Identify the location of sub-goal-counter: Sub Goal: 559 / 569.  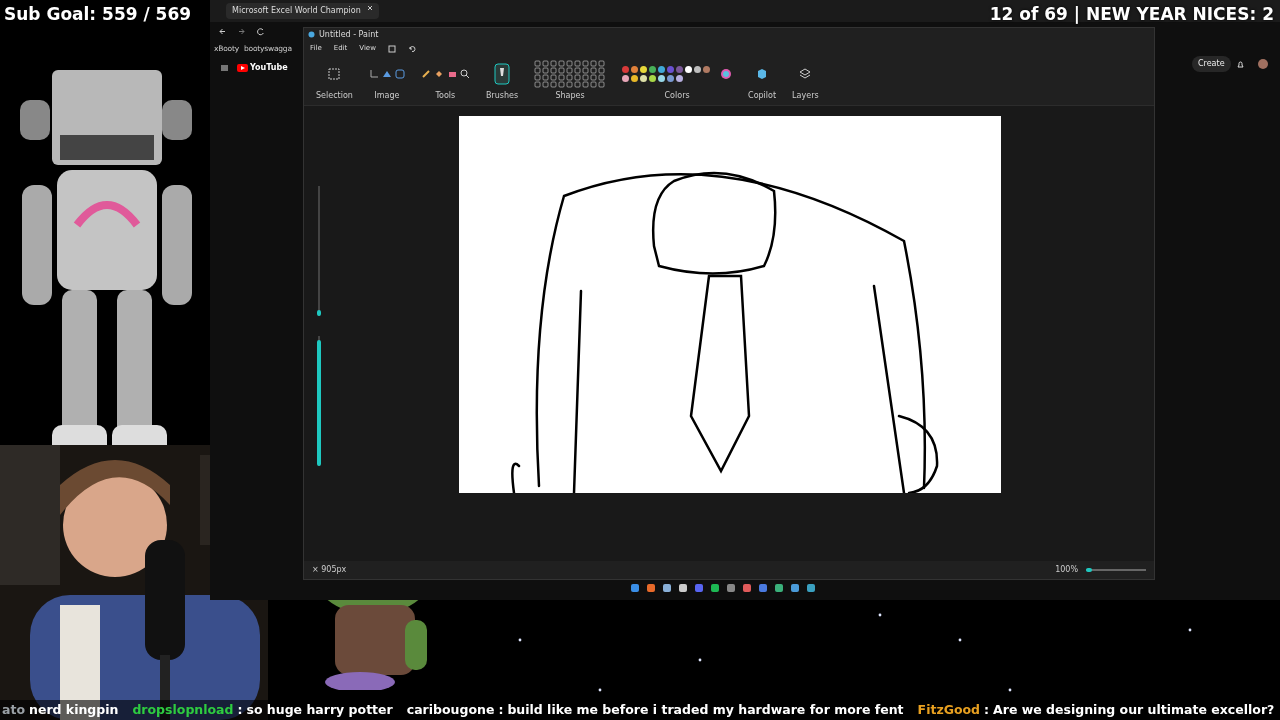
(98, 14).